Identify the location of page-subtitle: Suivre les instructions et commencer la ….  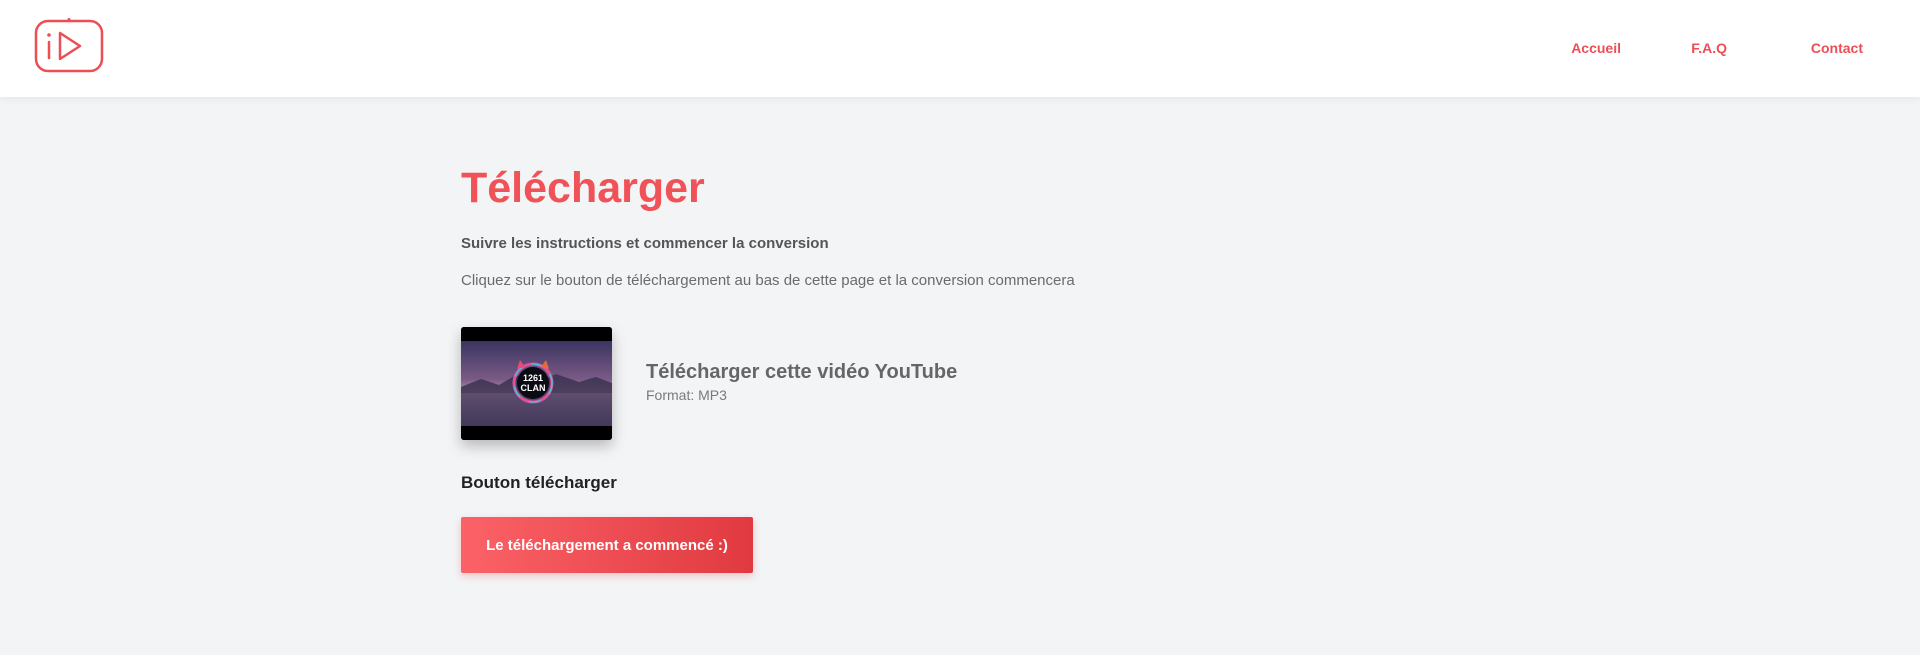
(645, 243).